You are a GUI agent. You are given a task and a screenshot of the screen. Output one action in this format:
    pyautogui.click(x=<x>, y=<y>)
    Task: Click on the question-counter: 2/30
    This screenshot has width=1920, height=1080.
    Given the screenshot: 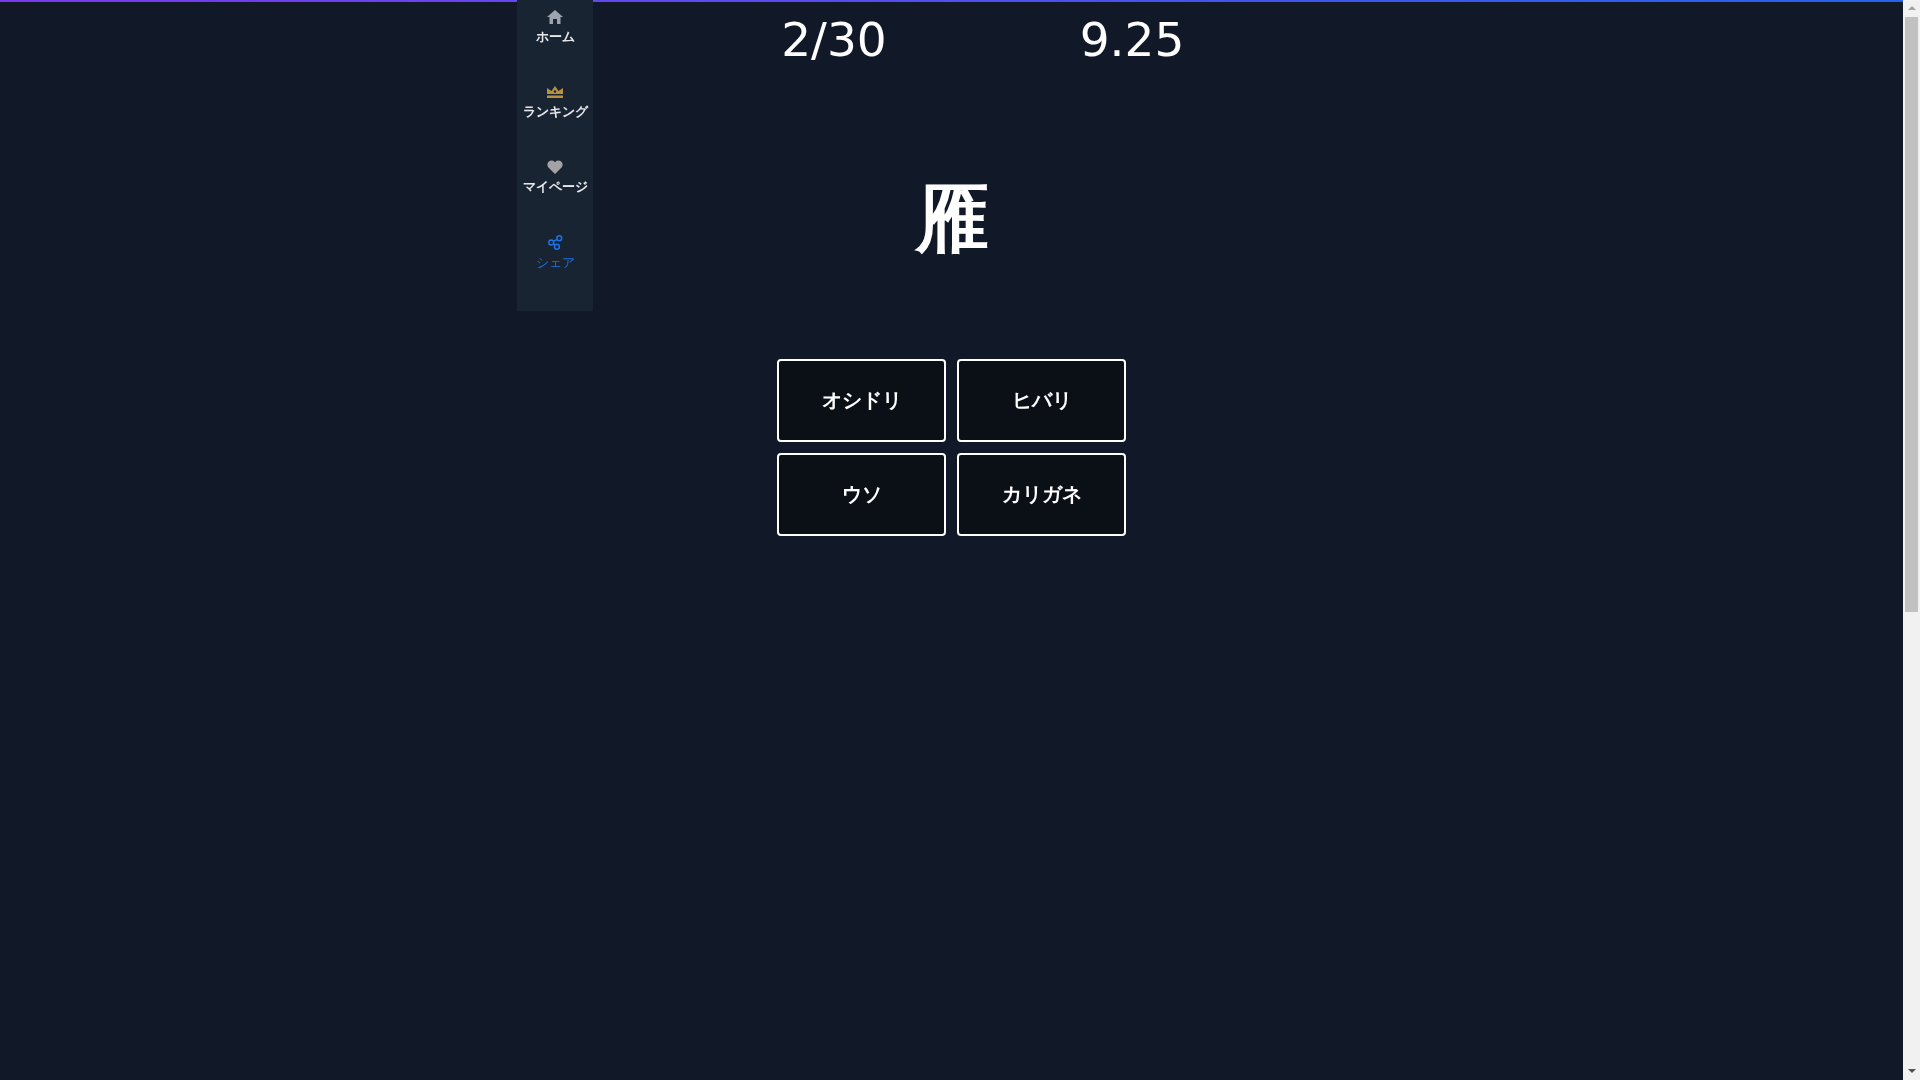 What is the action you would take?
    pyautogui.click(x=834, y=40)
    